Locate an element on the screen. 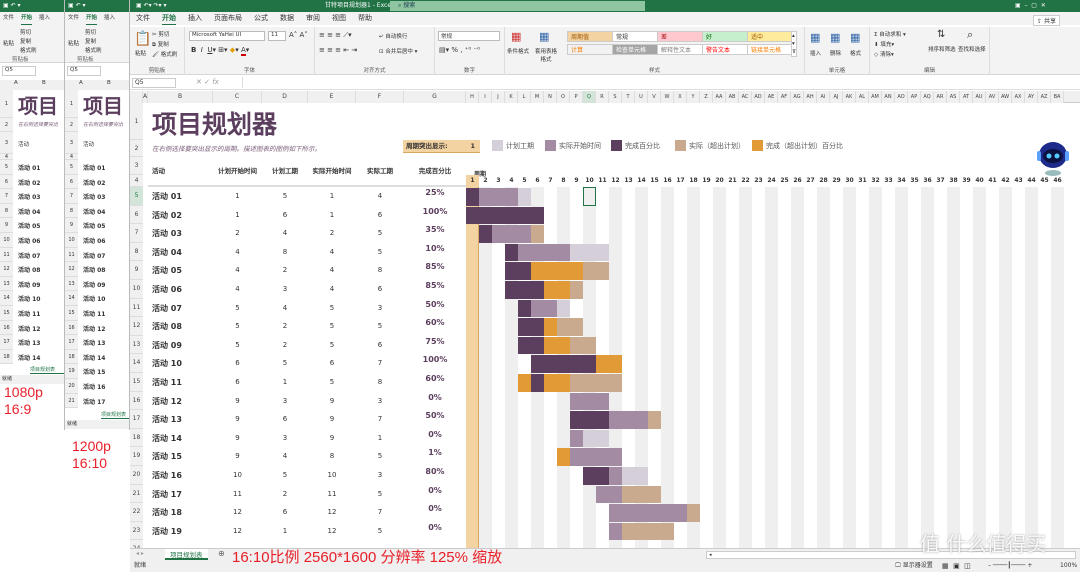 The width and height of the screenshot is (1080, 572). quick-access-icons: ▣ ↶▾ ↷▾ ▾ is located at coordinates (151, 6).